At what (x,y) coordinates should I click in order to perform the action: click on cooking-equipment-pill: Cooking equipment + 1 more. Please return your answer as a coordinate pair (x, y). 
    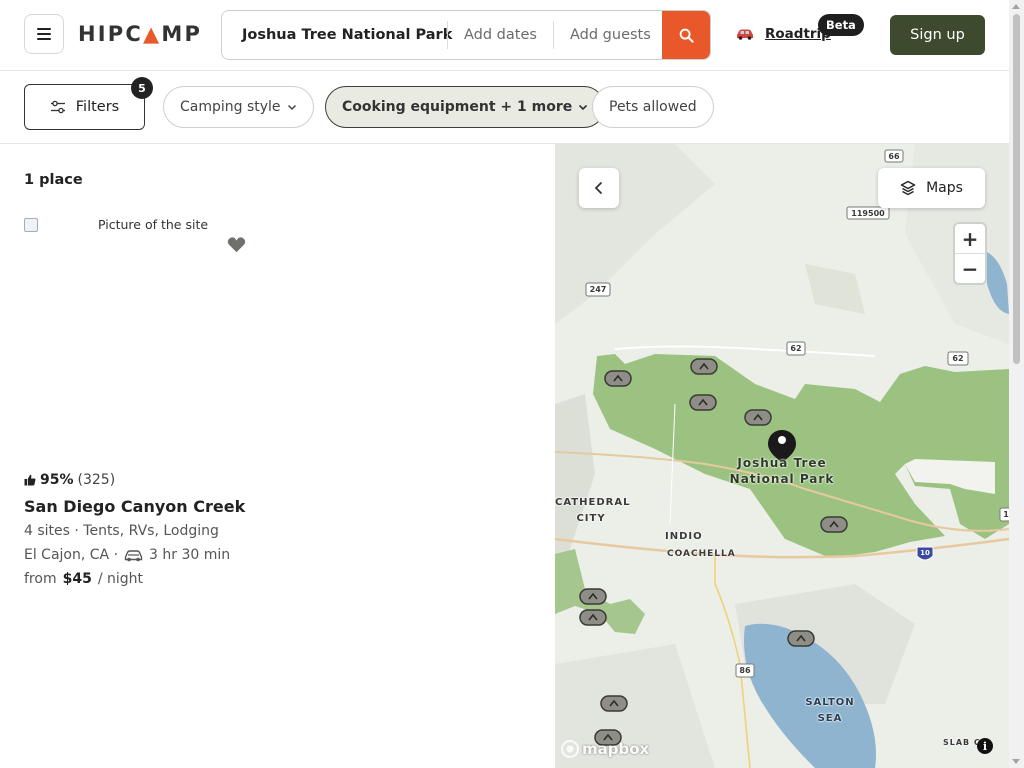
    Looking at the image, I should click on (465, 107).